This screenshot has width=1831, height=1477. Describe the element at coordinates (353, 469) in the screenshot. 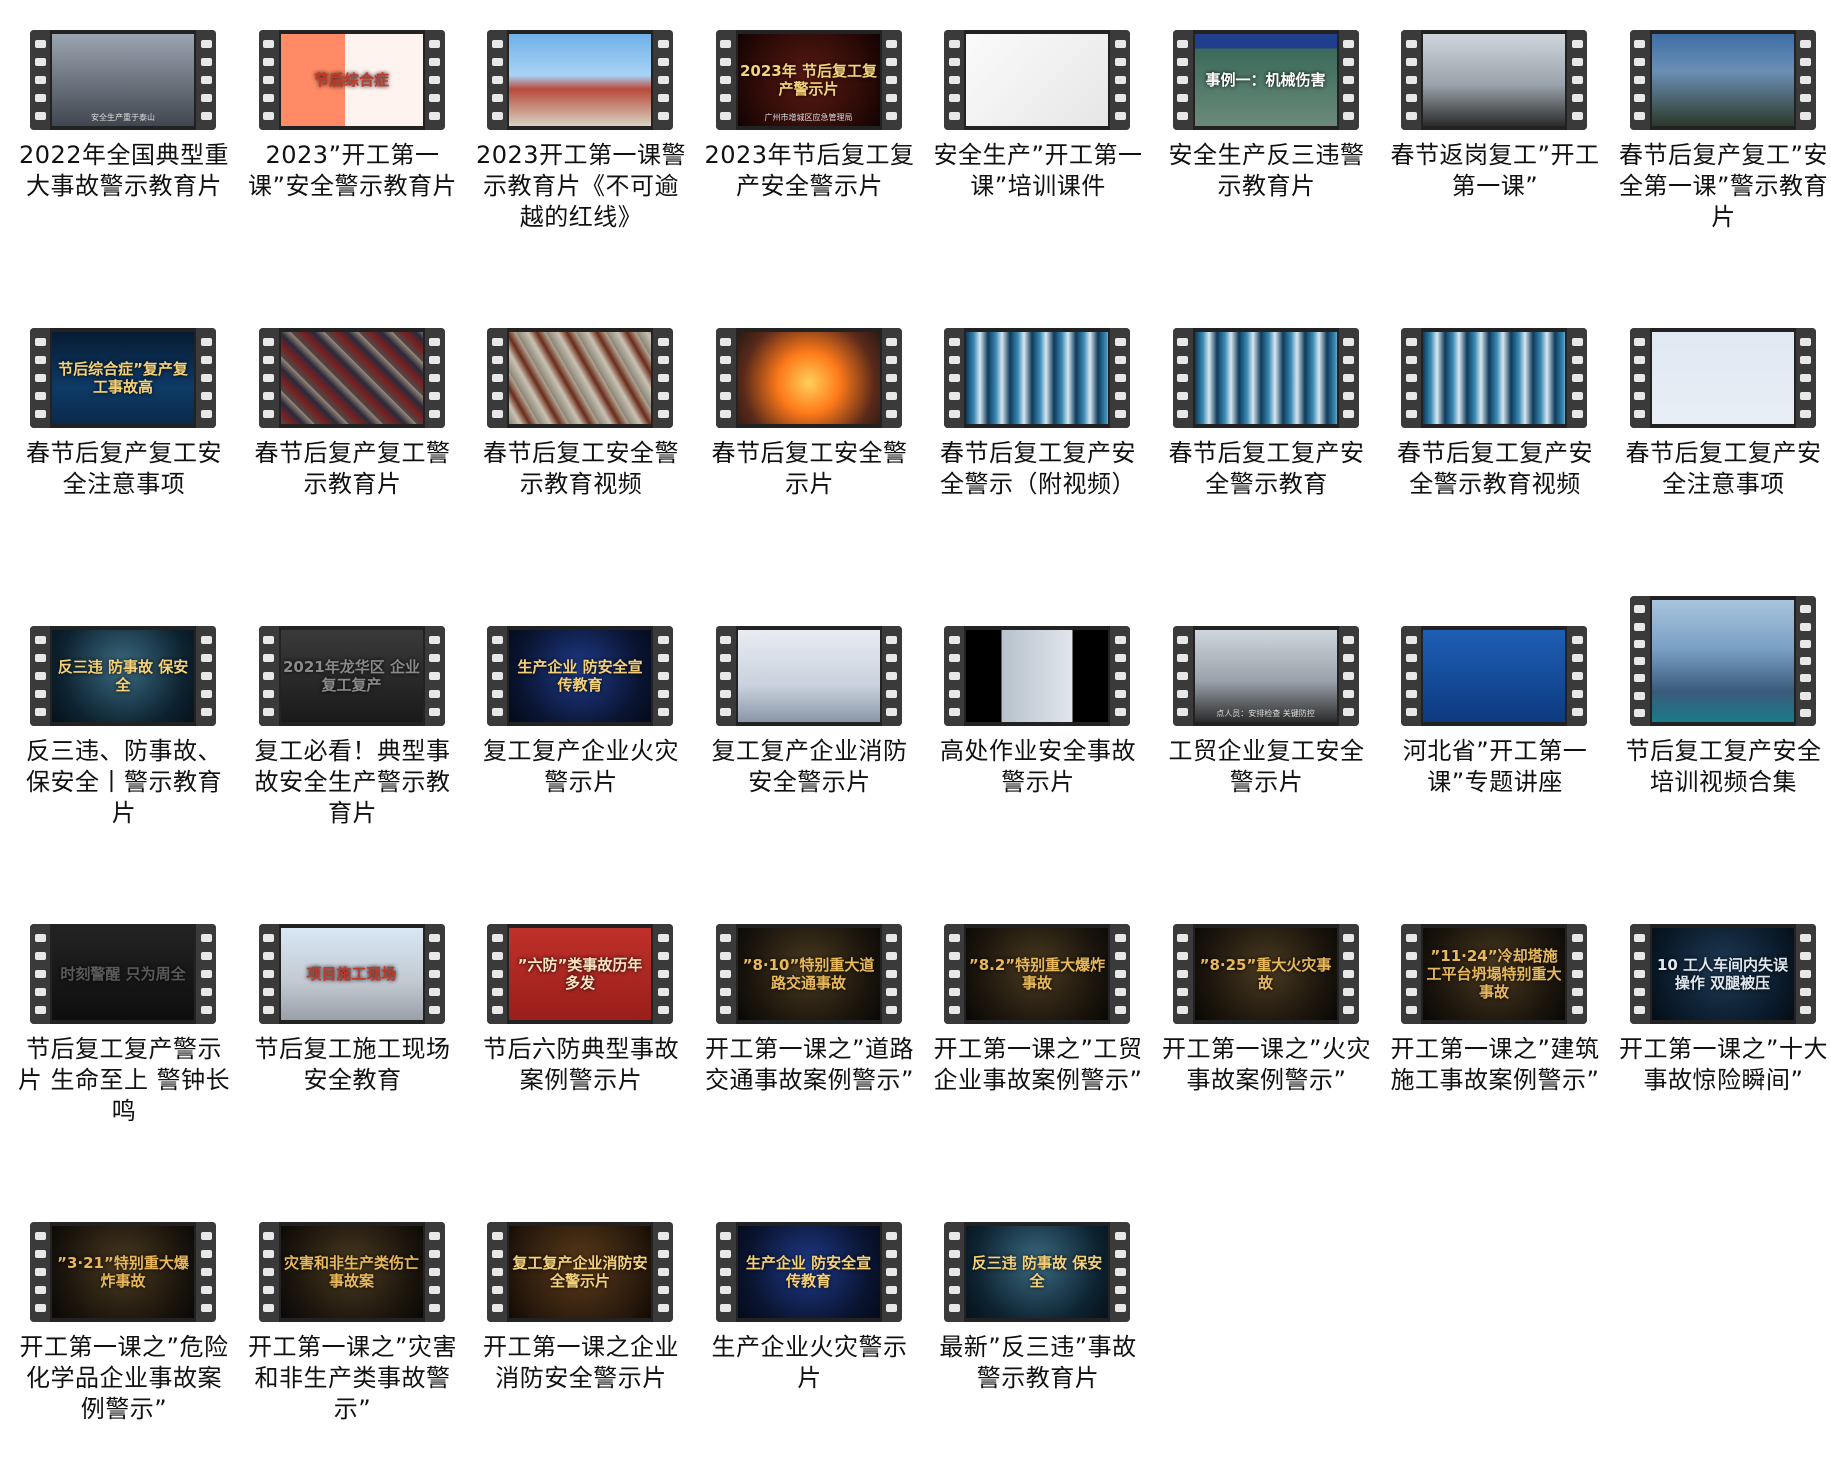

I see `video-title: 春节后复产复工警示教育片` at that location.